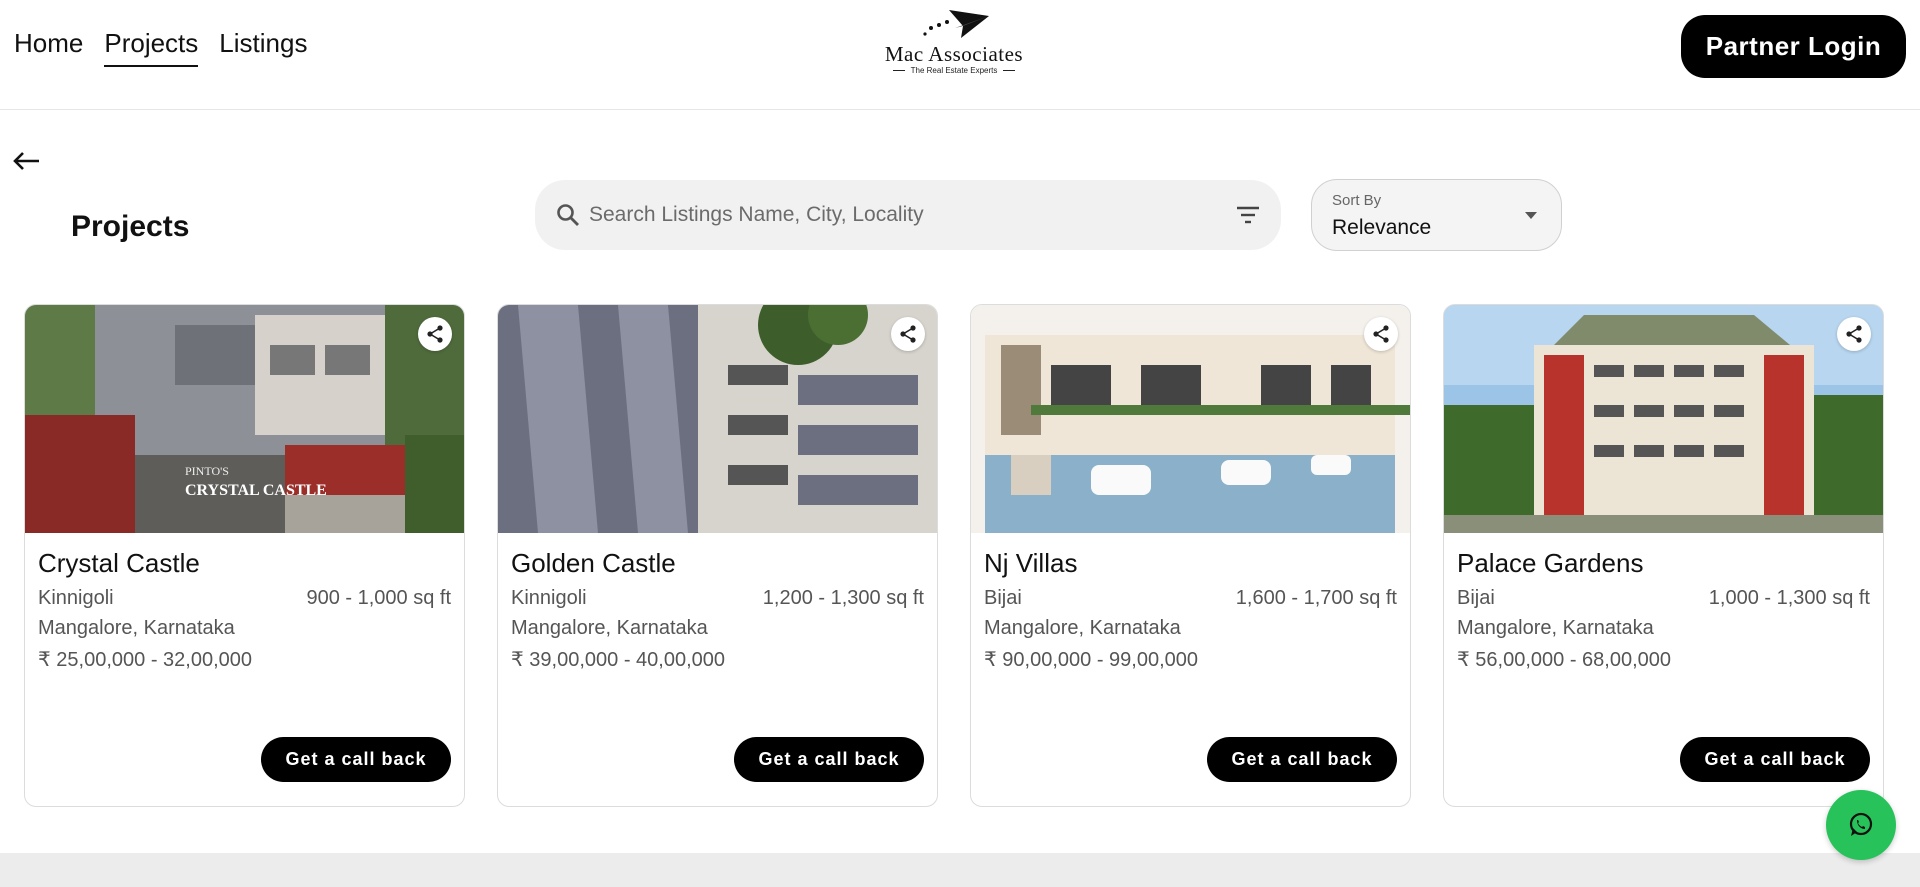 This screenshot has width=1920, height=887. Describe the element at coordinates (119, 563) in the screenshot. I see `project-name: Crystal Castle` at that location.